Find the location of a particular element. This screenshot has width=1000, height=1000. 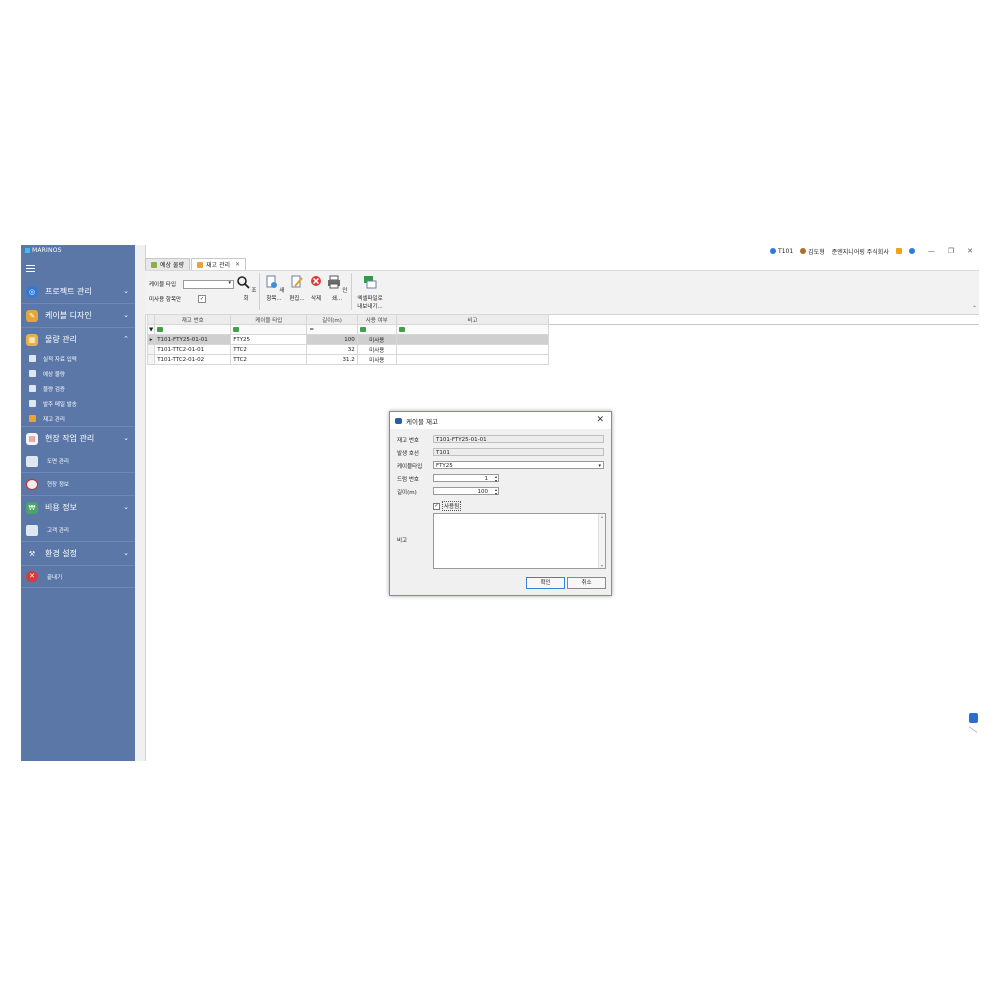

location-icon is located at coordinates (32, 484).